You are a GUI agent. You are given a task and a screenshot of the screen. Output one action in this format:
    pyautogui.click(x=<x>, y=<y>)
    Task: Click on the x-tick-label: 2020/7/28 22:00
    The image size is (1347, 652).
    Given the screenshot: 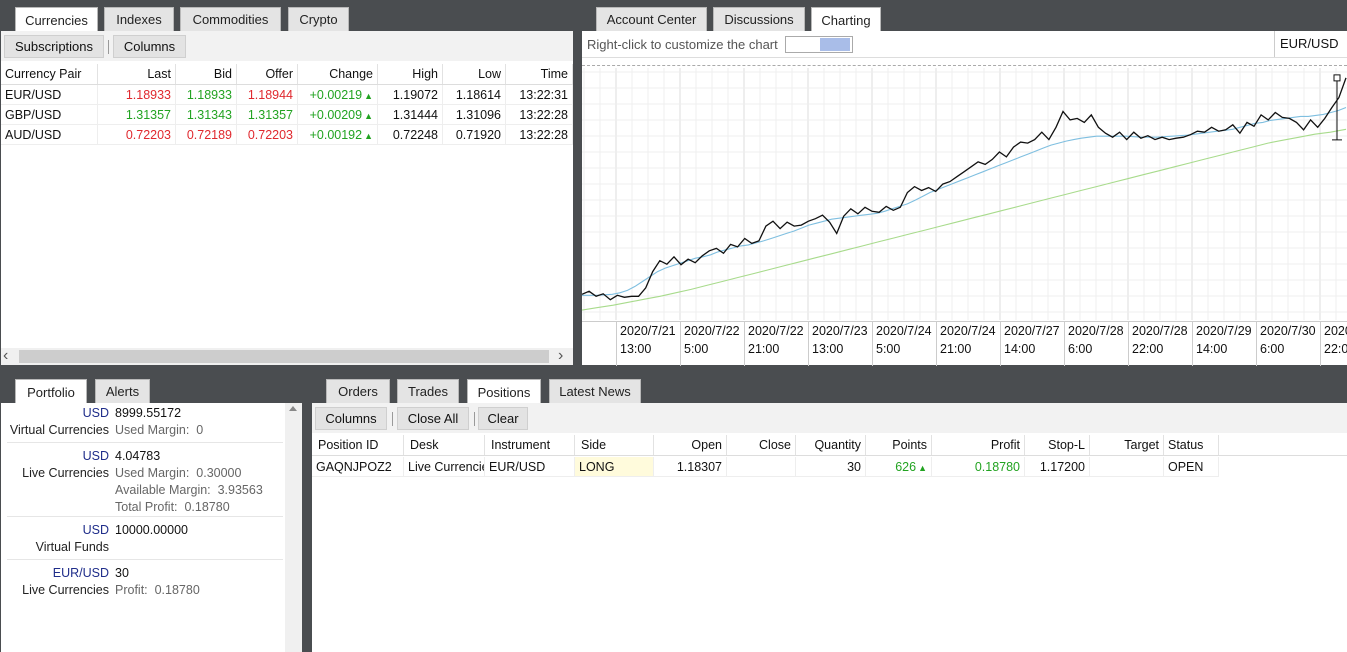 What is the action you would take?
    pyautogui.click(x=1160, y=344)
    